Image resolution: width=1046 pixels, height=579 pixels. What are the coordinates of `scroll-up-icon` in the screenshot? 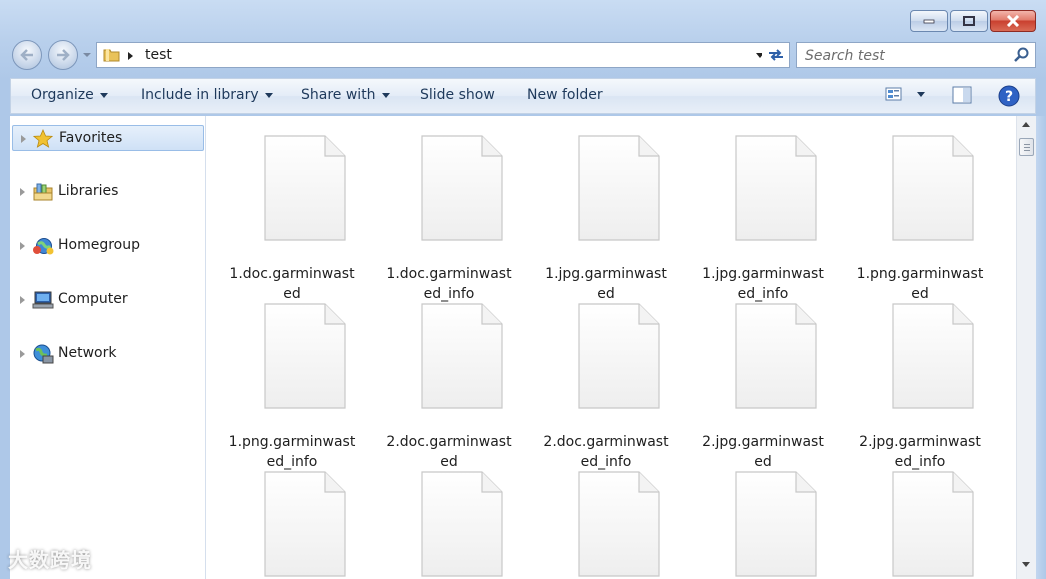 It's located at (1026, 124).